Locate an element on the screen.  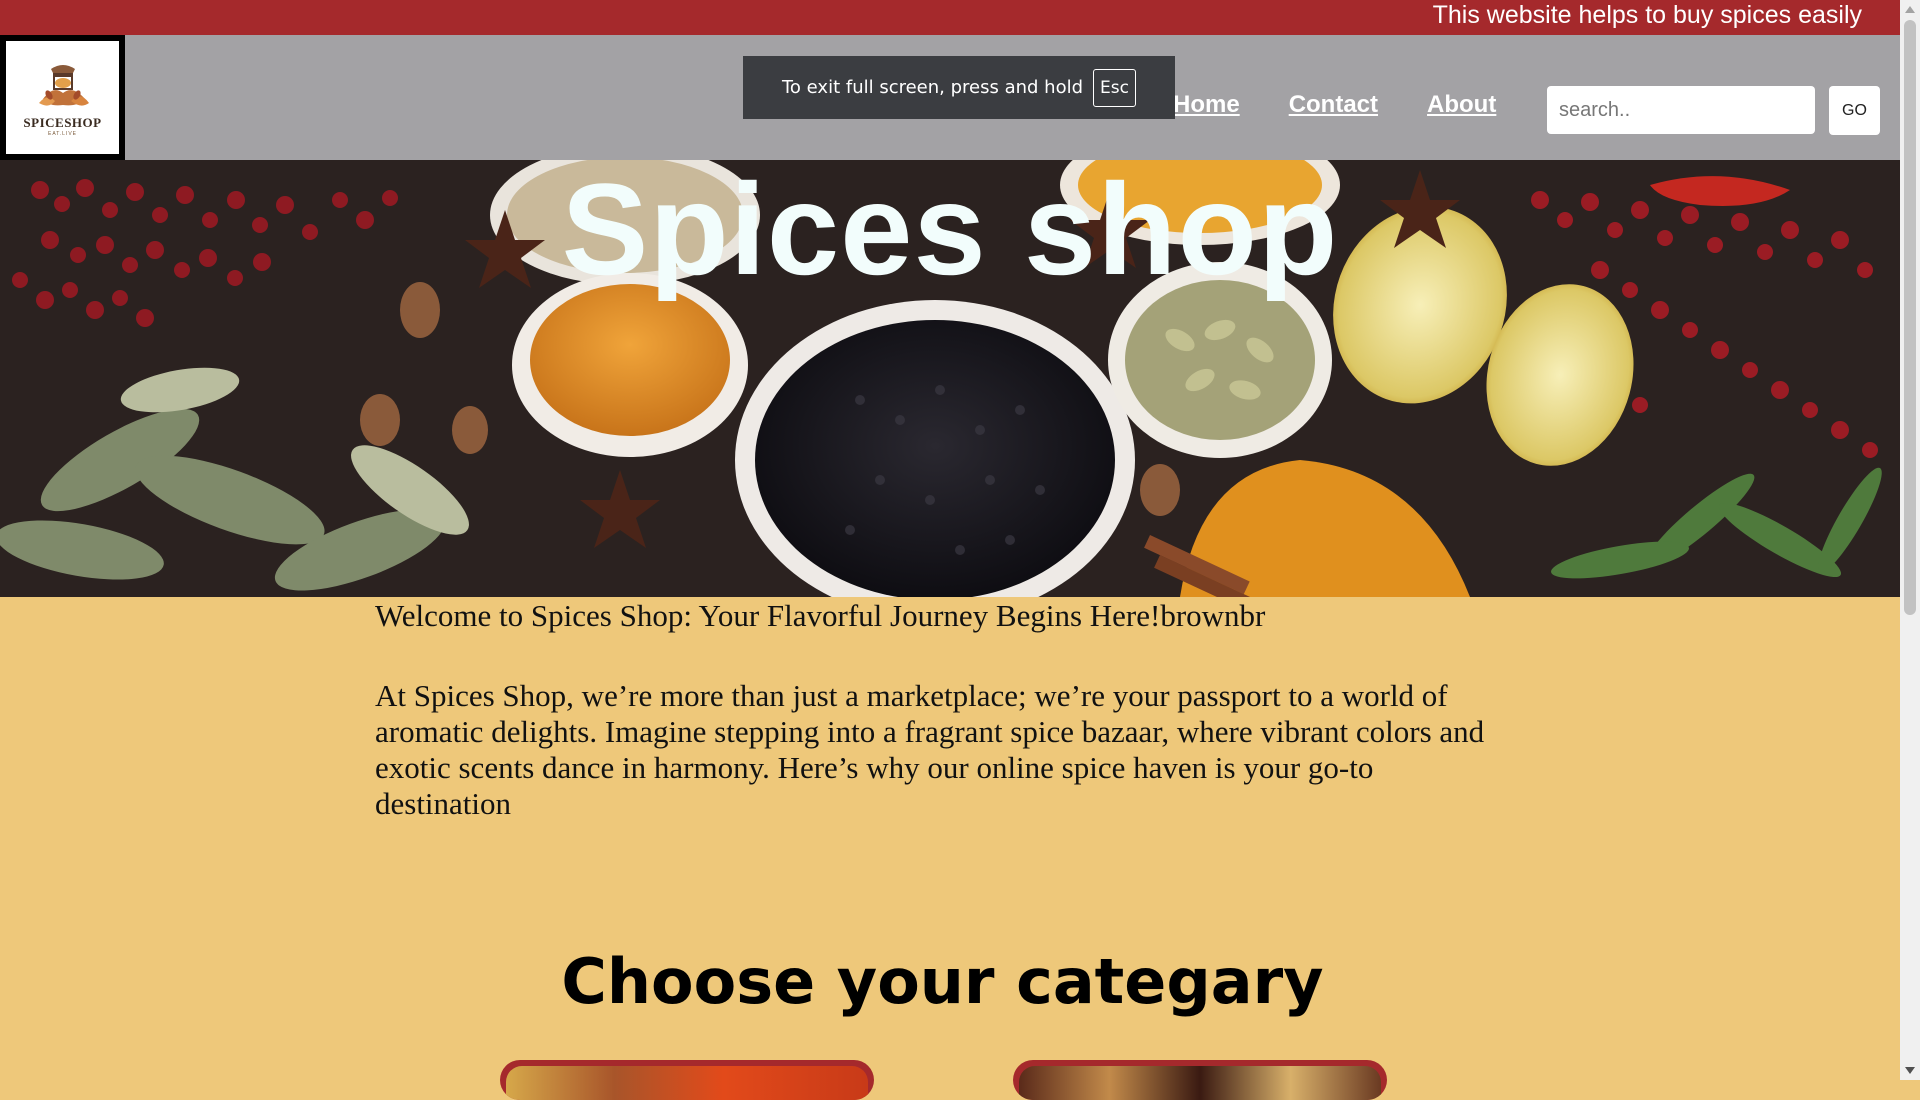
nav-link-contact: Contact is located at coordinates (1333, 105).